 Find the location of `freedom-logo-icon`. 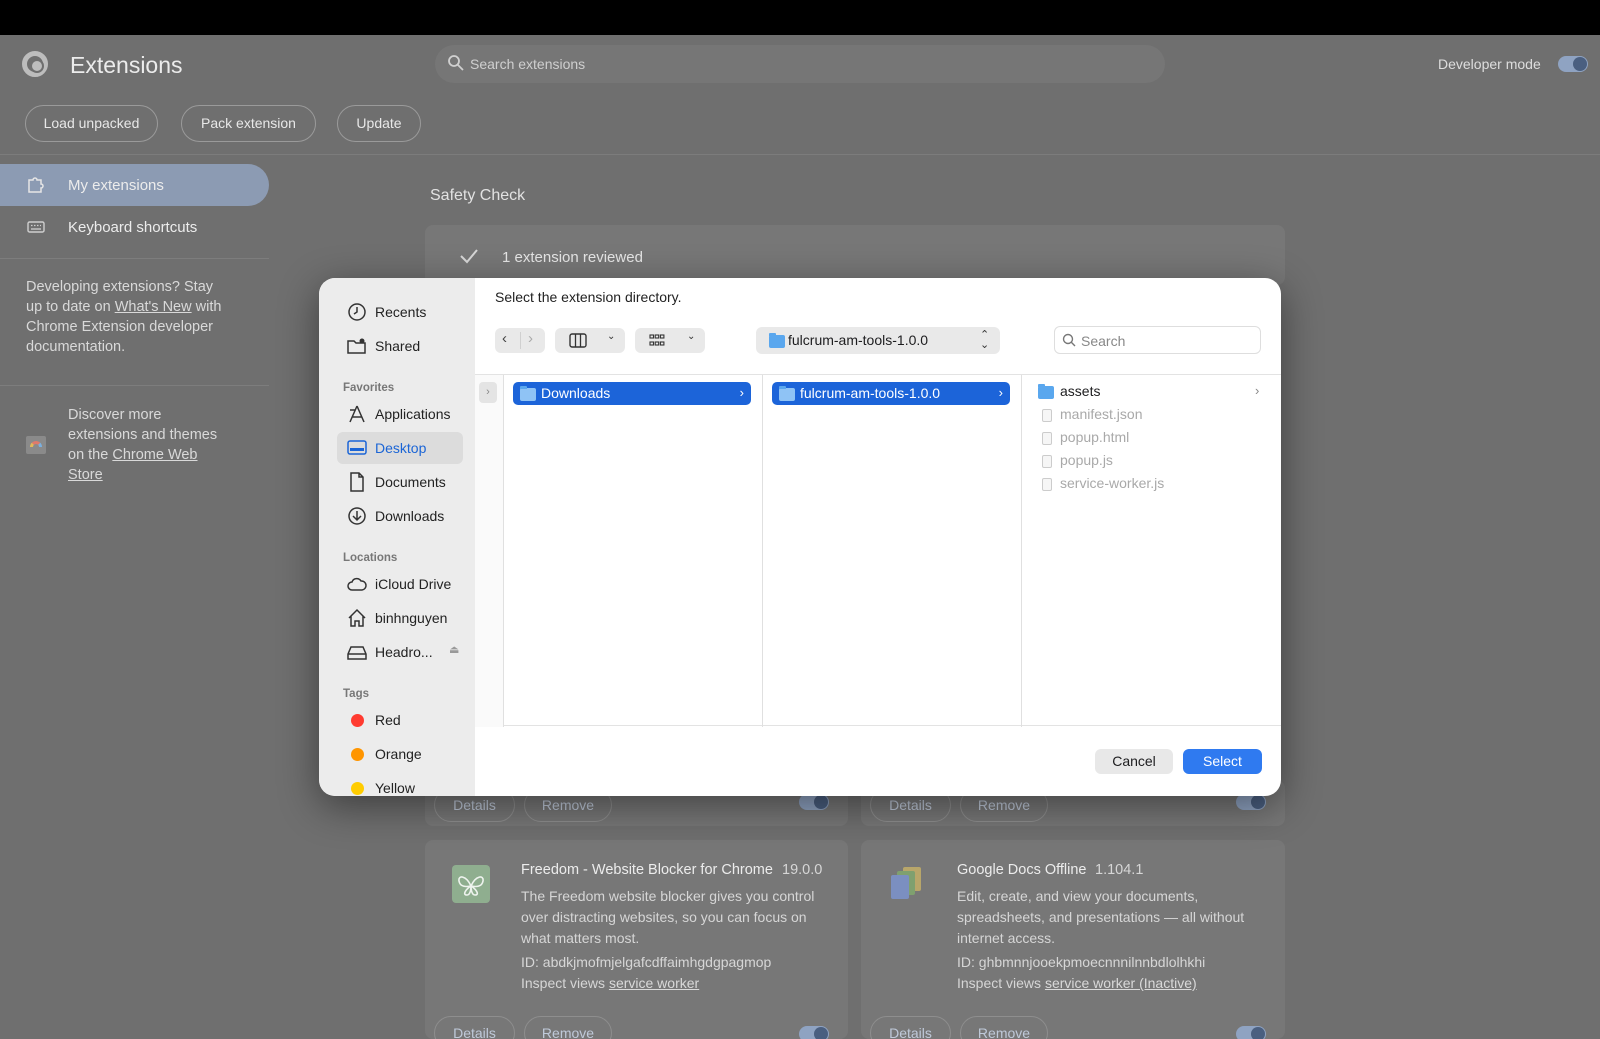

freedom-logo-icon is located at coordinates (471, 884).